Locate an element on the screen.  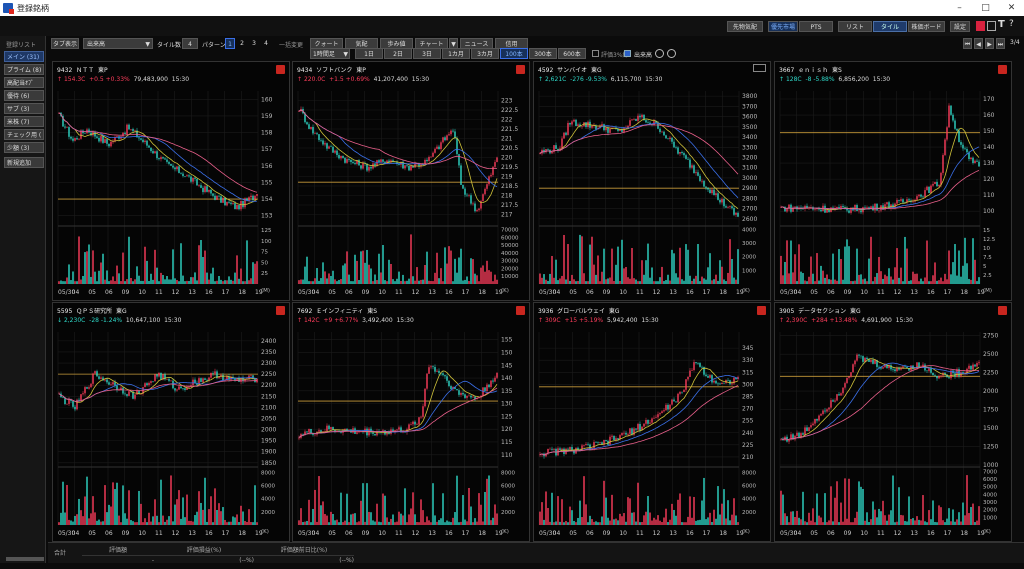
sidebar-scrollbar is located at coordinates (25, 559).